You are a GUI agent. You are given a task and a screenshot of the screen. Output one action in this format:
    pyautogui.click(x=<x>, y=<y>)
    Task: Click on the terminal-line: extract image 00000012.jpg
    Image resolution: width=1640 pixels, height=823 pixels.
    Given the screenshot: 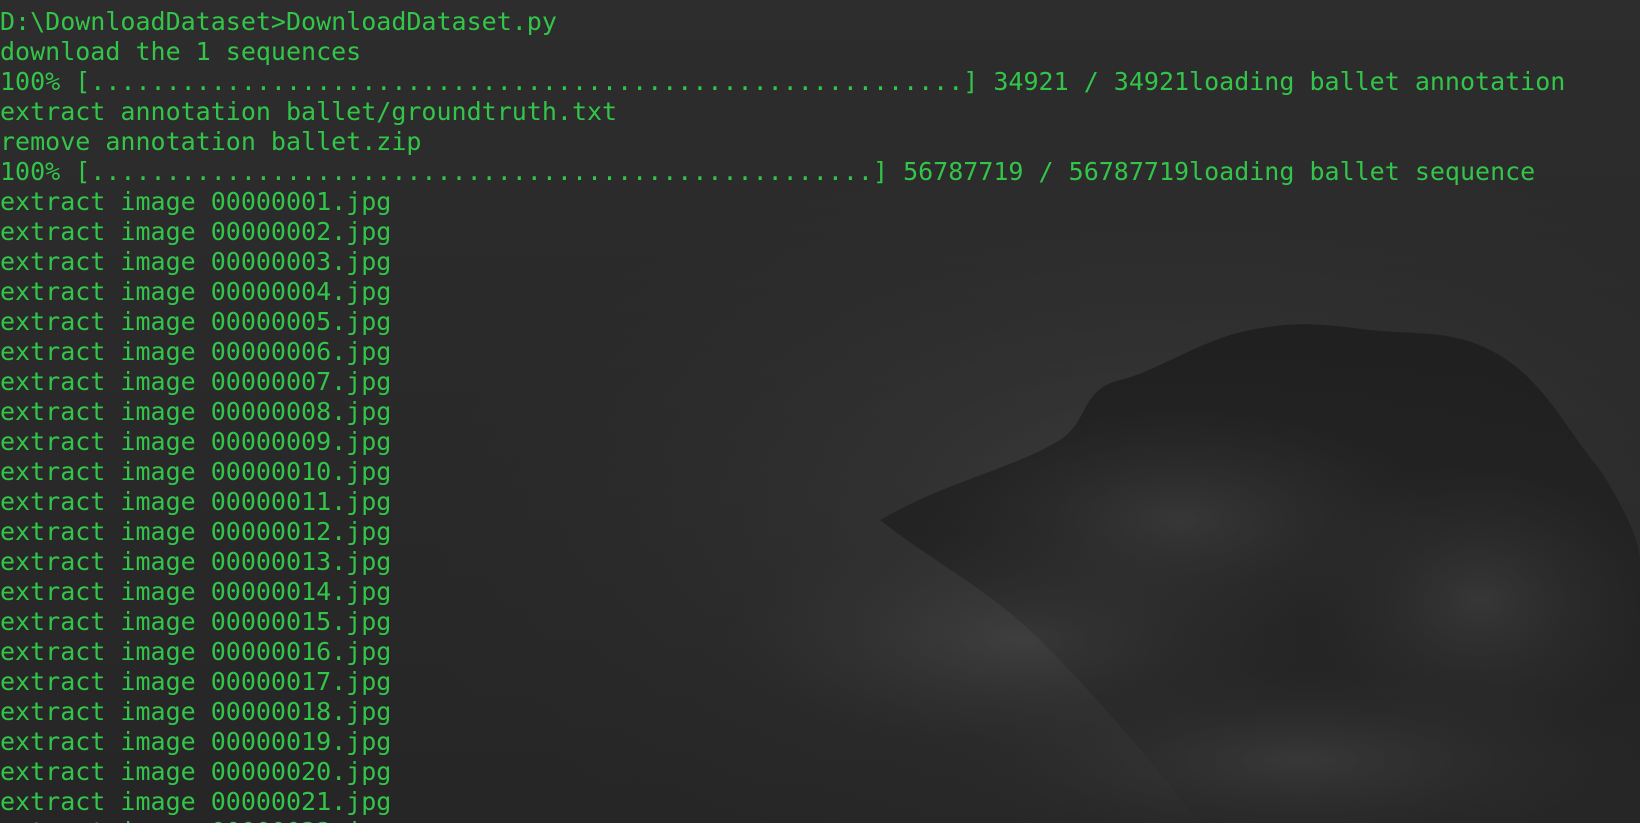 What is the action you would take?
    pyautogui.click(x=196, y=531)
    